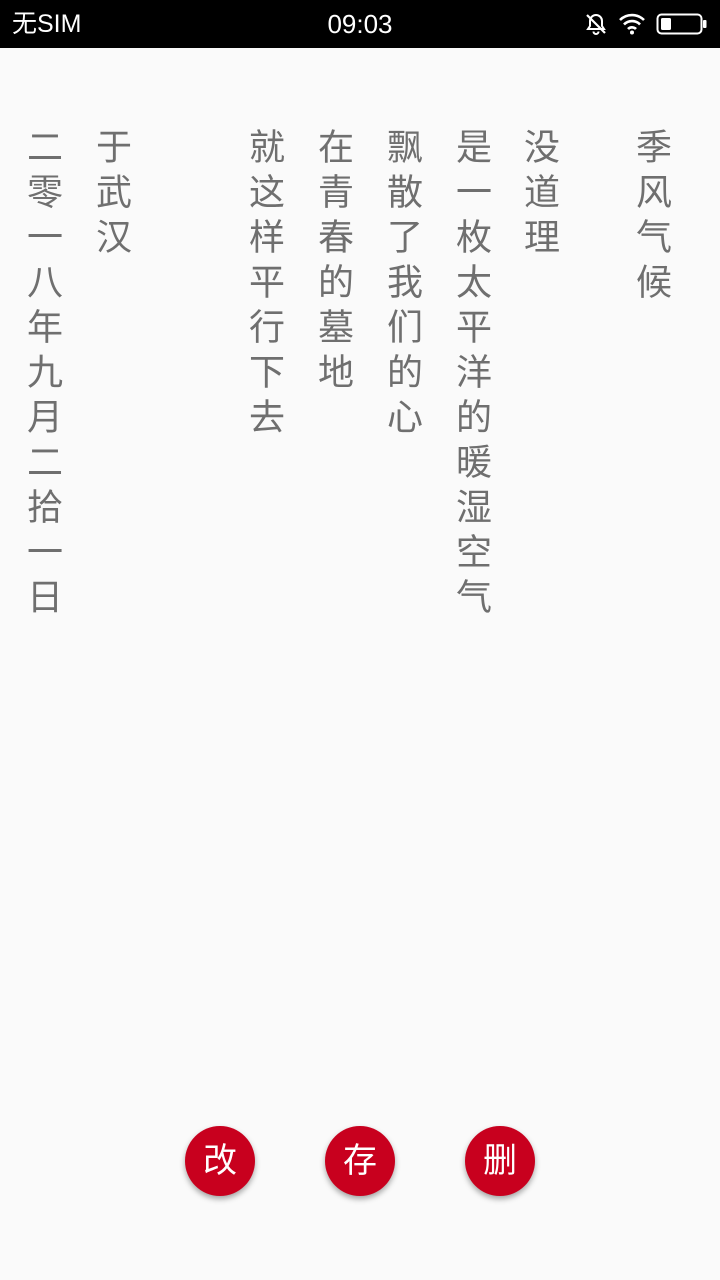 Image resolution: width=720 pixels, height=1280 pixels. I want to click on delete-button: 删, so click(500, 1161).